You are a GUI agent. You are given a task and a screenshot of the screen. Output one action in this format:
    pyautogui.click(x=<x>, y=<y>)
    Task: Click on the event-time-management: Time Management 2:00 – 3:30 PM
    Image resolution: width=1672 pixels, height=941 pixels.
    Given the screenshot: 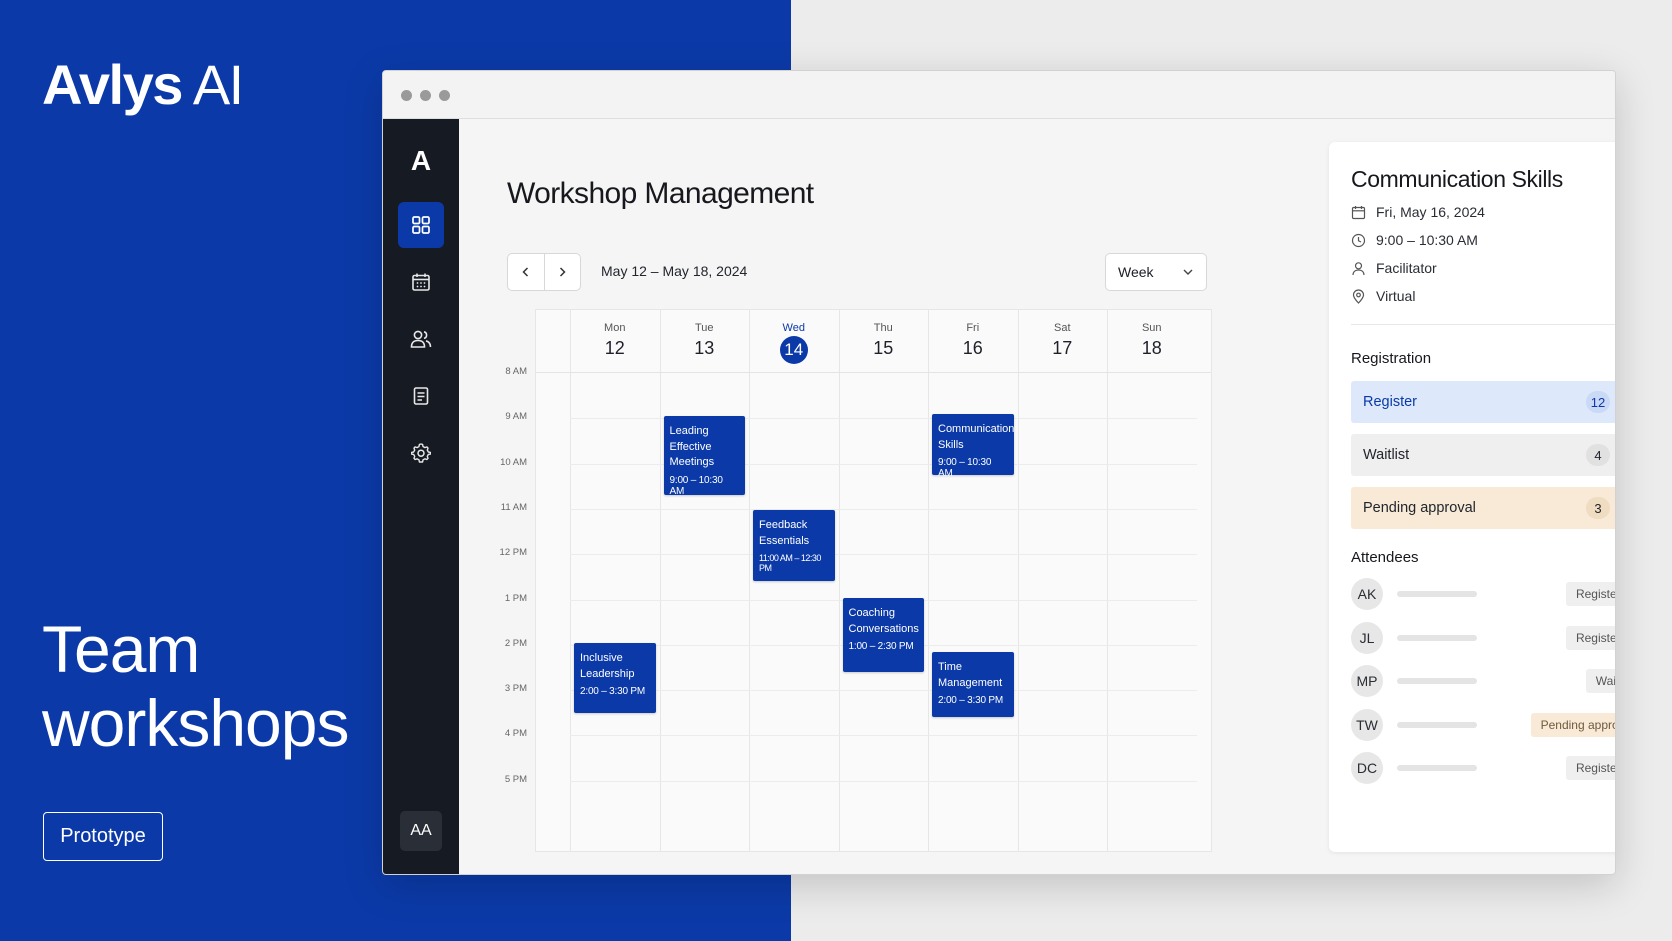 What is the action you would take?
    pyautogui.click(x=973, y=684)
    